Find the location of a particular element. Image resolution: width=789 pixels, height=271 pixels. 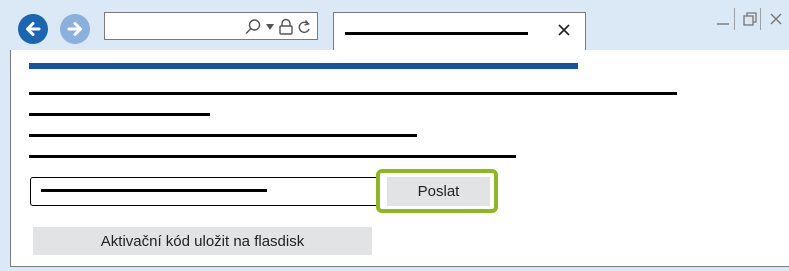

refresh-icon is located at coordinates (304, 27).